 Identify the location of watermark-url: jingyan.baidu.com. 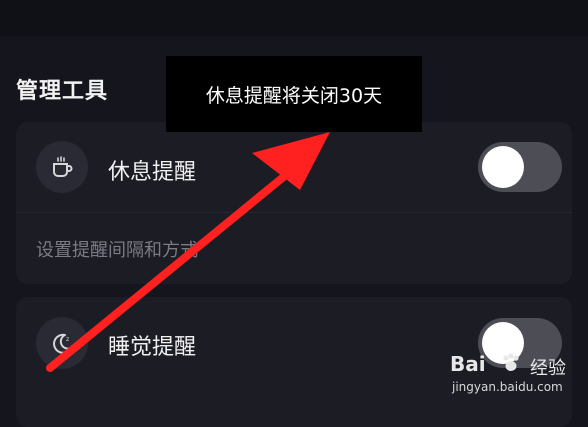
(507, 387).